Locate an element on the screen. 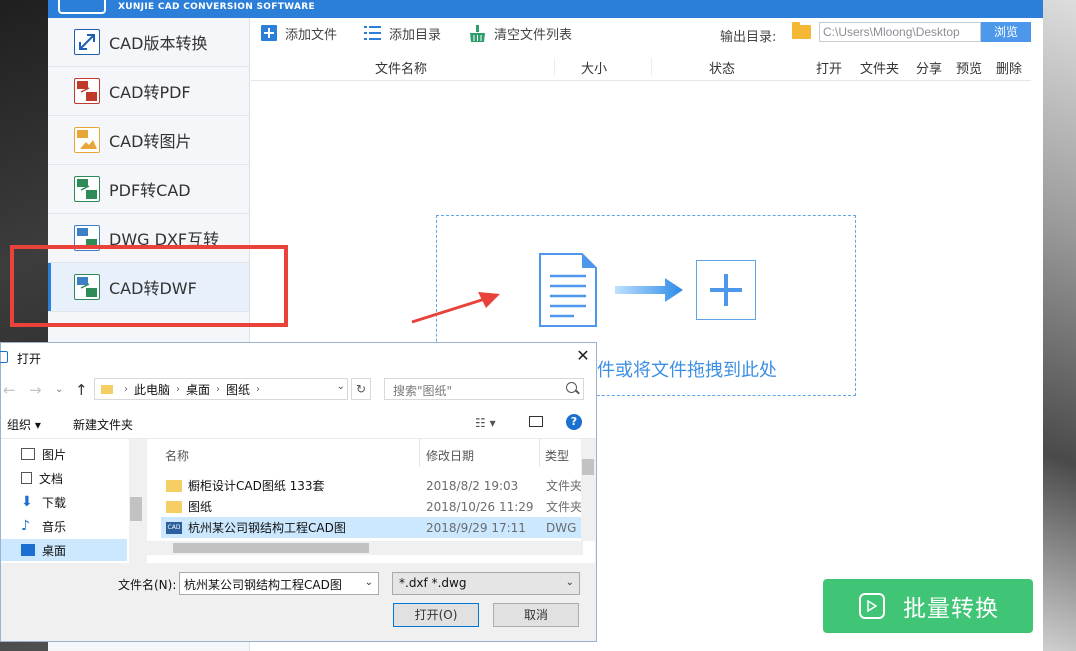  nav-item-desktop: 桌面 is located at coordinates (64, 550).